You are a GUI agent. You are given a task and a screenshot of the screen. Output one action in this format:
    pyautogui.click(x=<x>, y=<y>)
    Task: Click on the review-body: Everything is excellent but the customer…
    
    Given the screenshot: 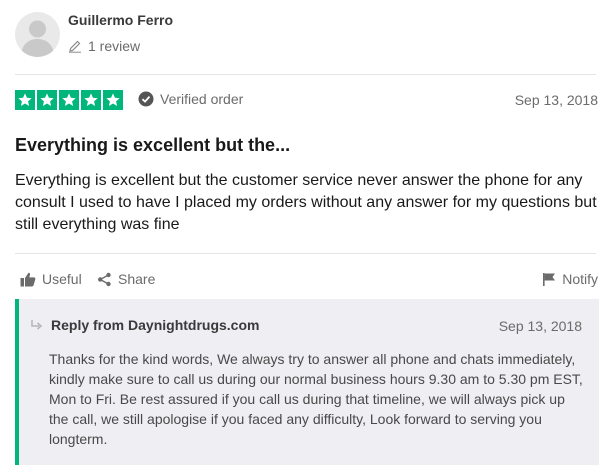 What is the action you would take?
    pyautogui.click(x=306, y=202)
    